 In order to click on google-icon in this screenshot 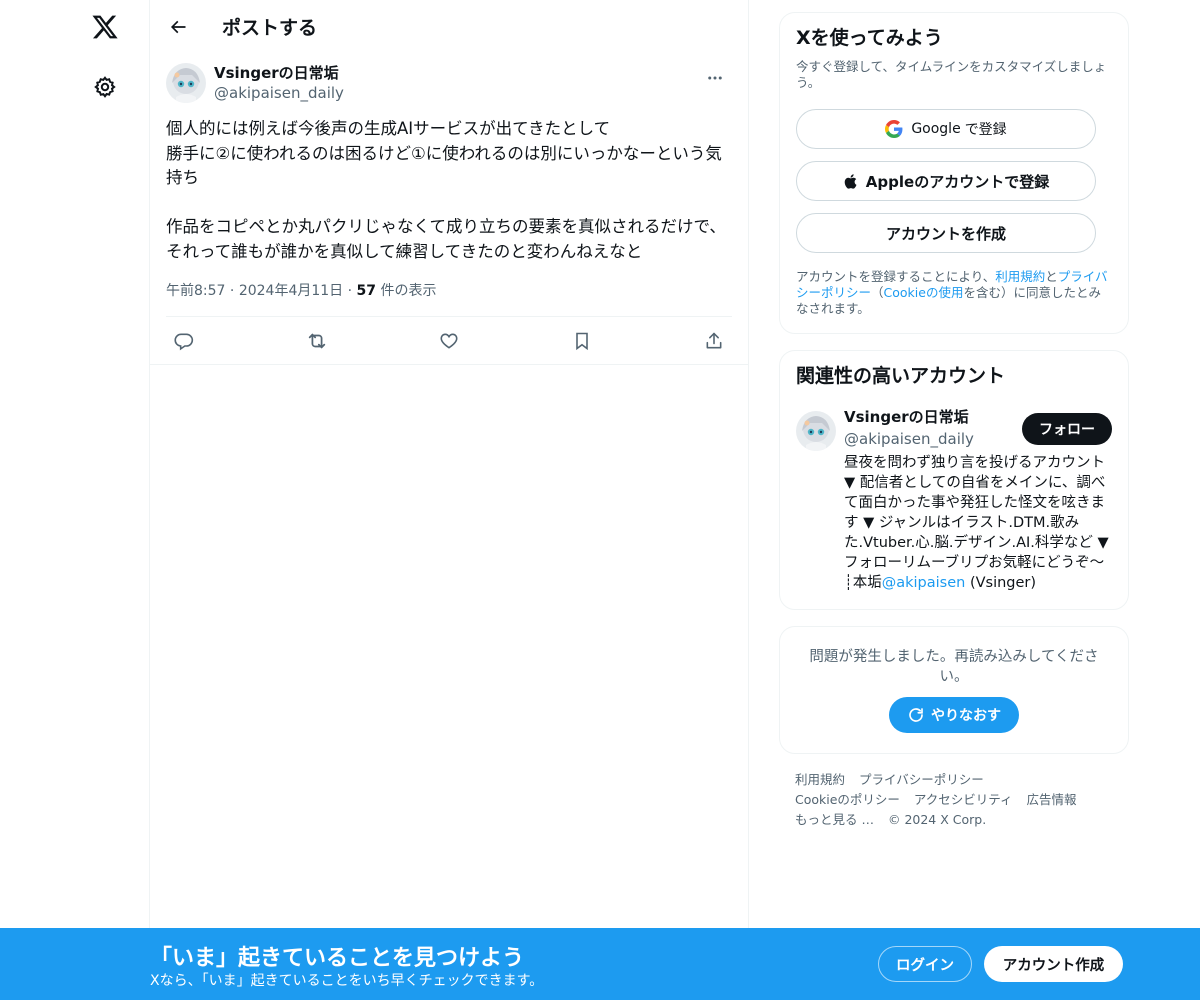, I will do `click(894, 129)`.